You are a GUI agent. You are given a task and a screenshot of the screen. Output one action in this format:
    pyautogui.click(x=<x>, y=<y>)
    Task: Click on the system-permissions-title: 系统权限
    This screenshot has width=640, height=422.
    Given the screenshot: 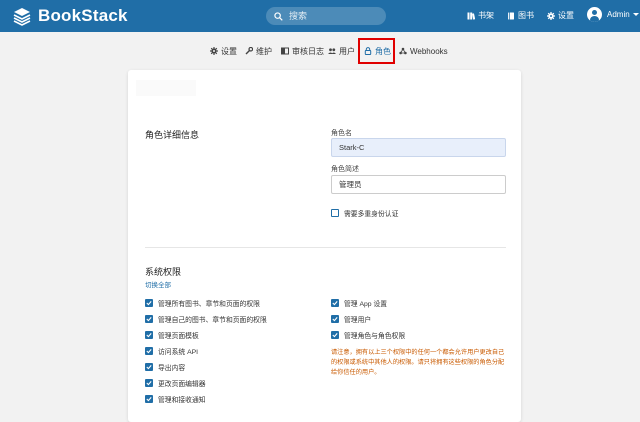 What is the action you would take?
    pyautogui.click(x=163, y=272)
    